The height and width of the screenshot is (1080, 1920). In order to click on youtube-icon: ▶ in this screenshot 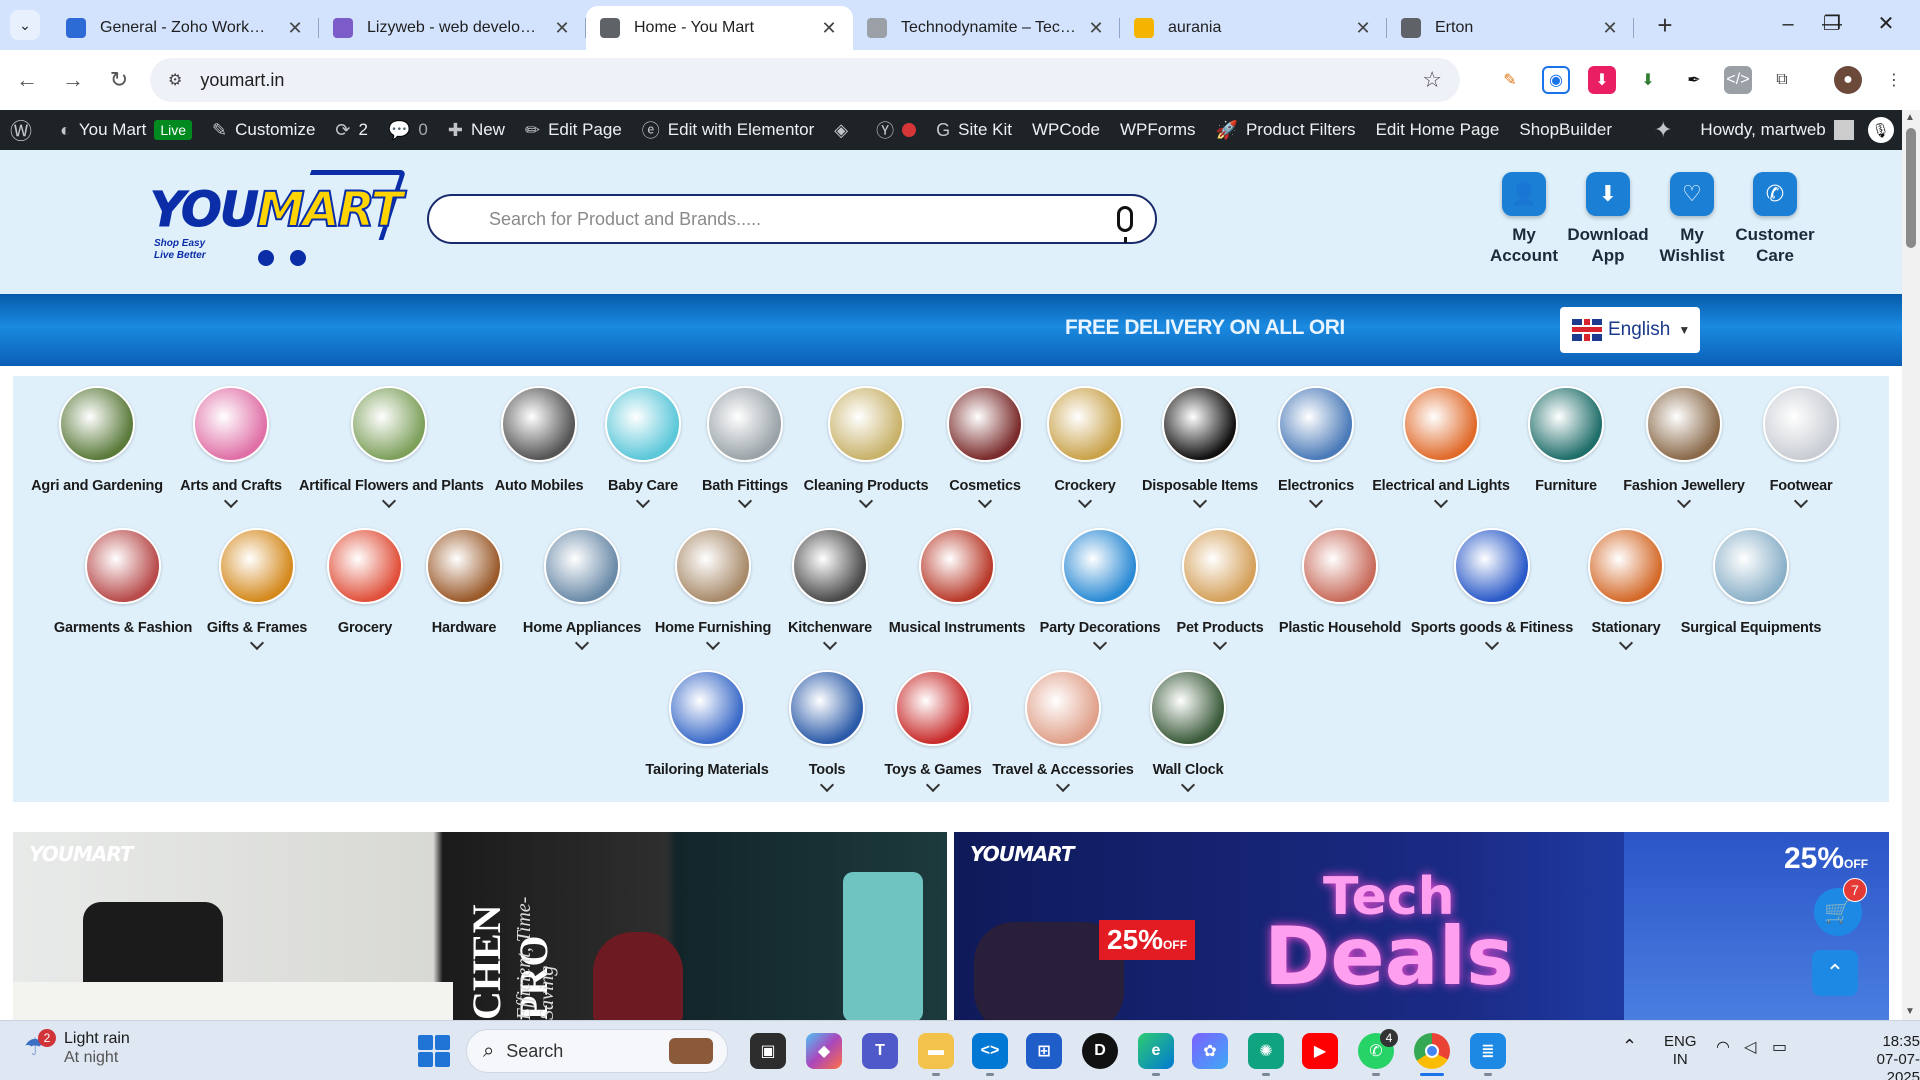, I will do `click(1320, 1051)`.